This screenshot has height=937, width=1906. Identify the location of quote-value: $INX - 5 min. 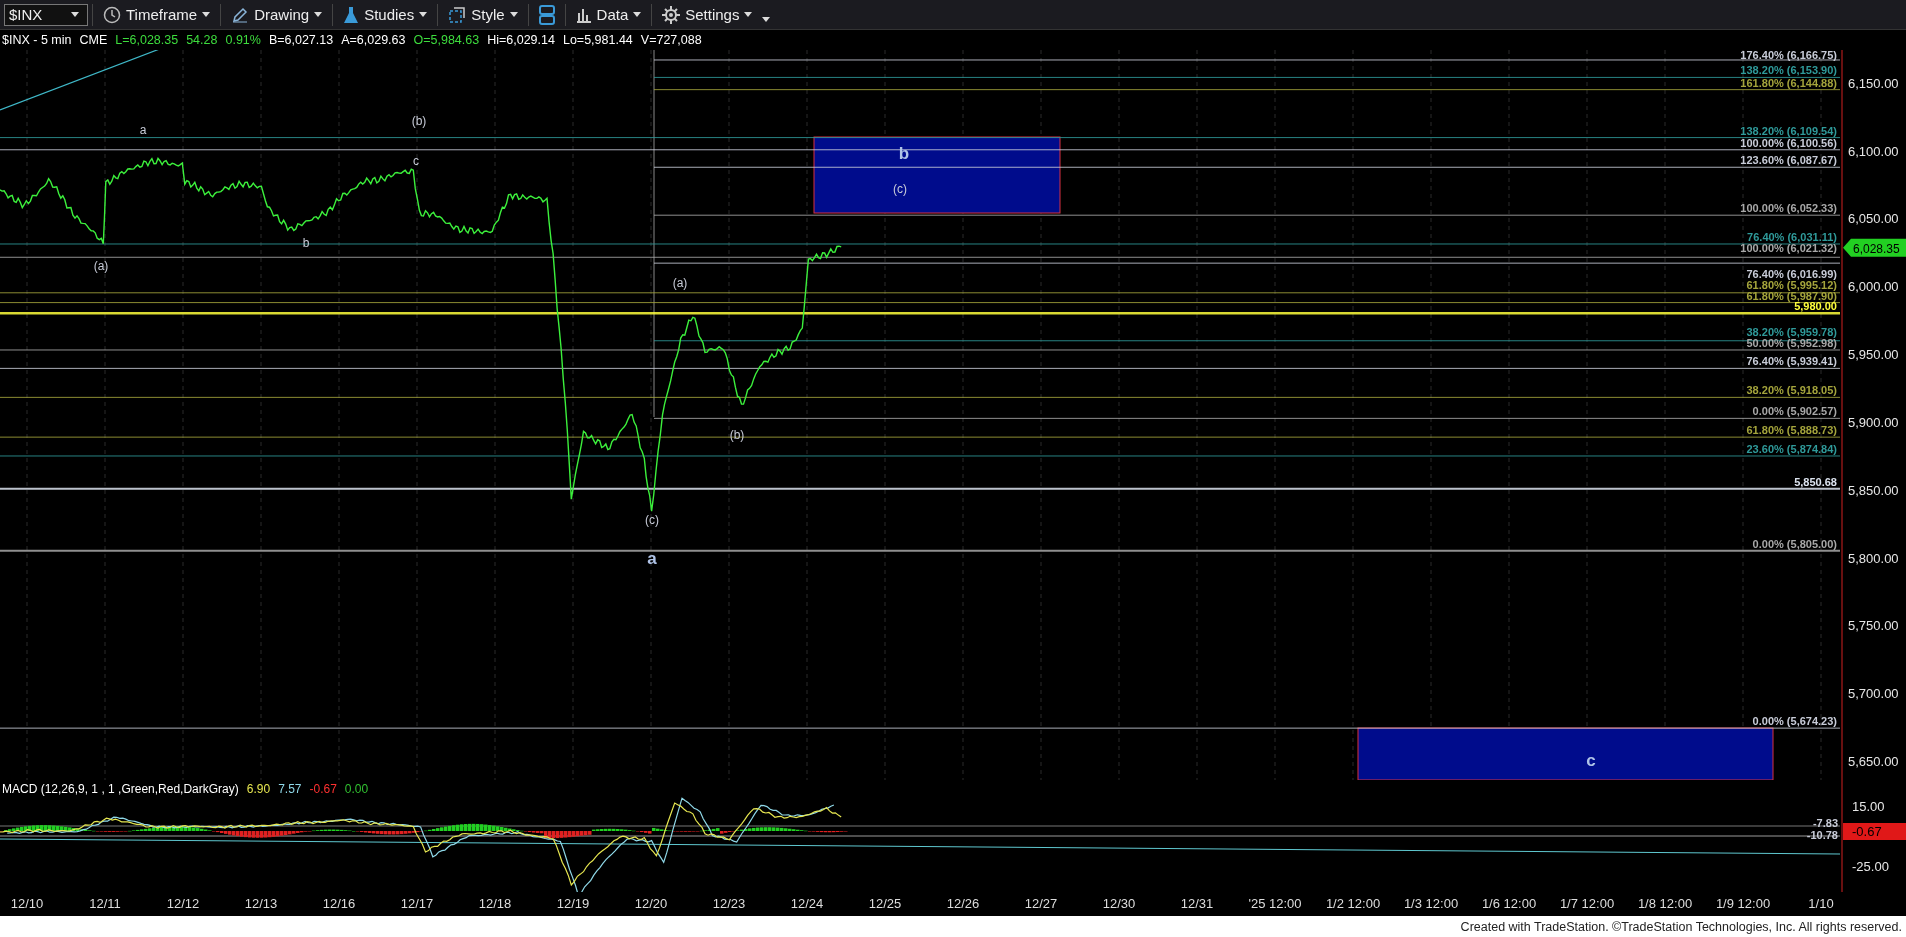
(37, 40).